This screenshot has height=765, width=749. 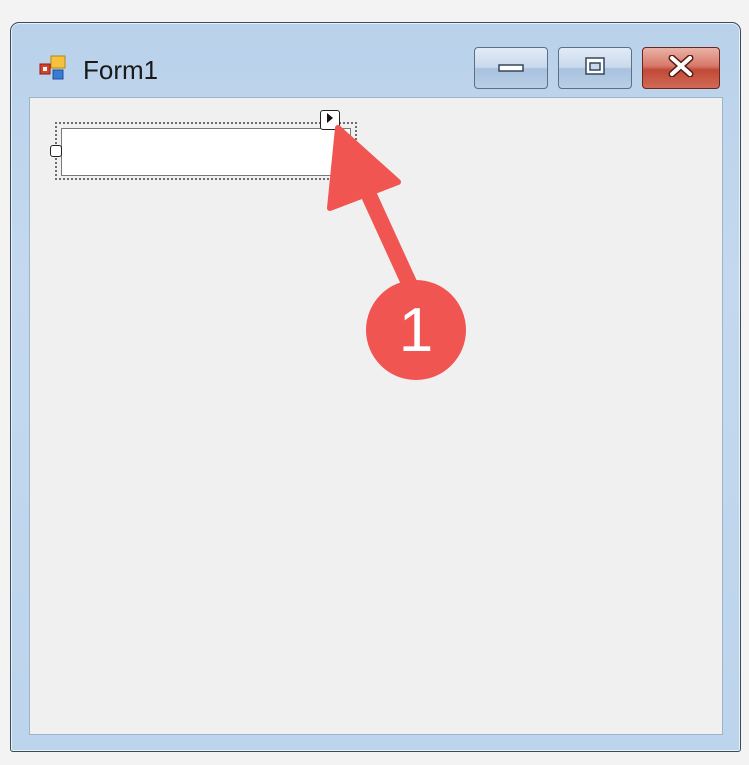 I want to click on annotation-arrow, so click(x=372, y=209).